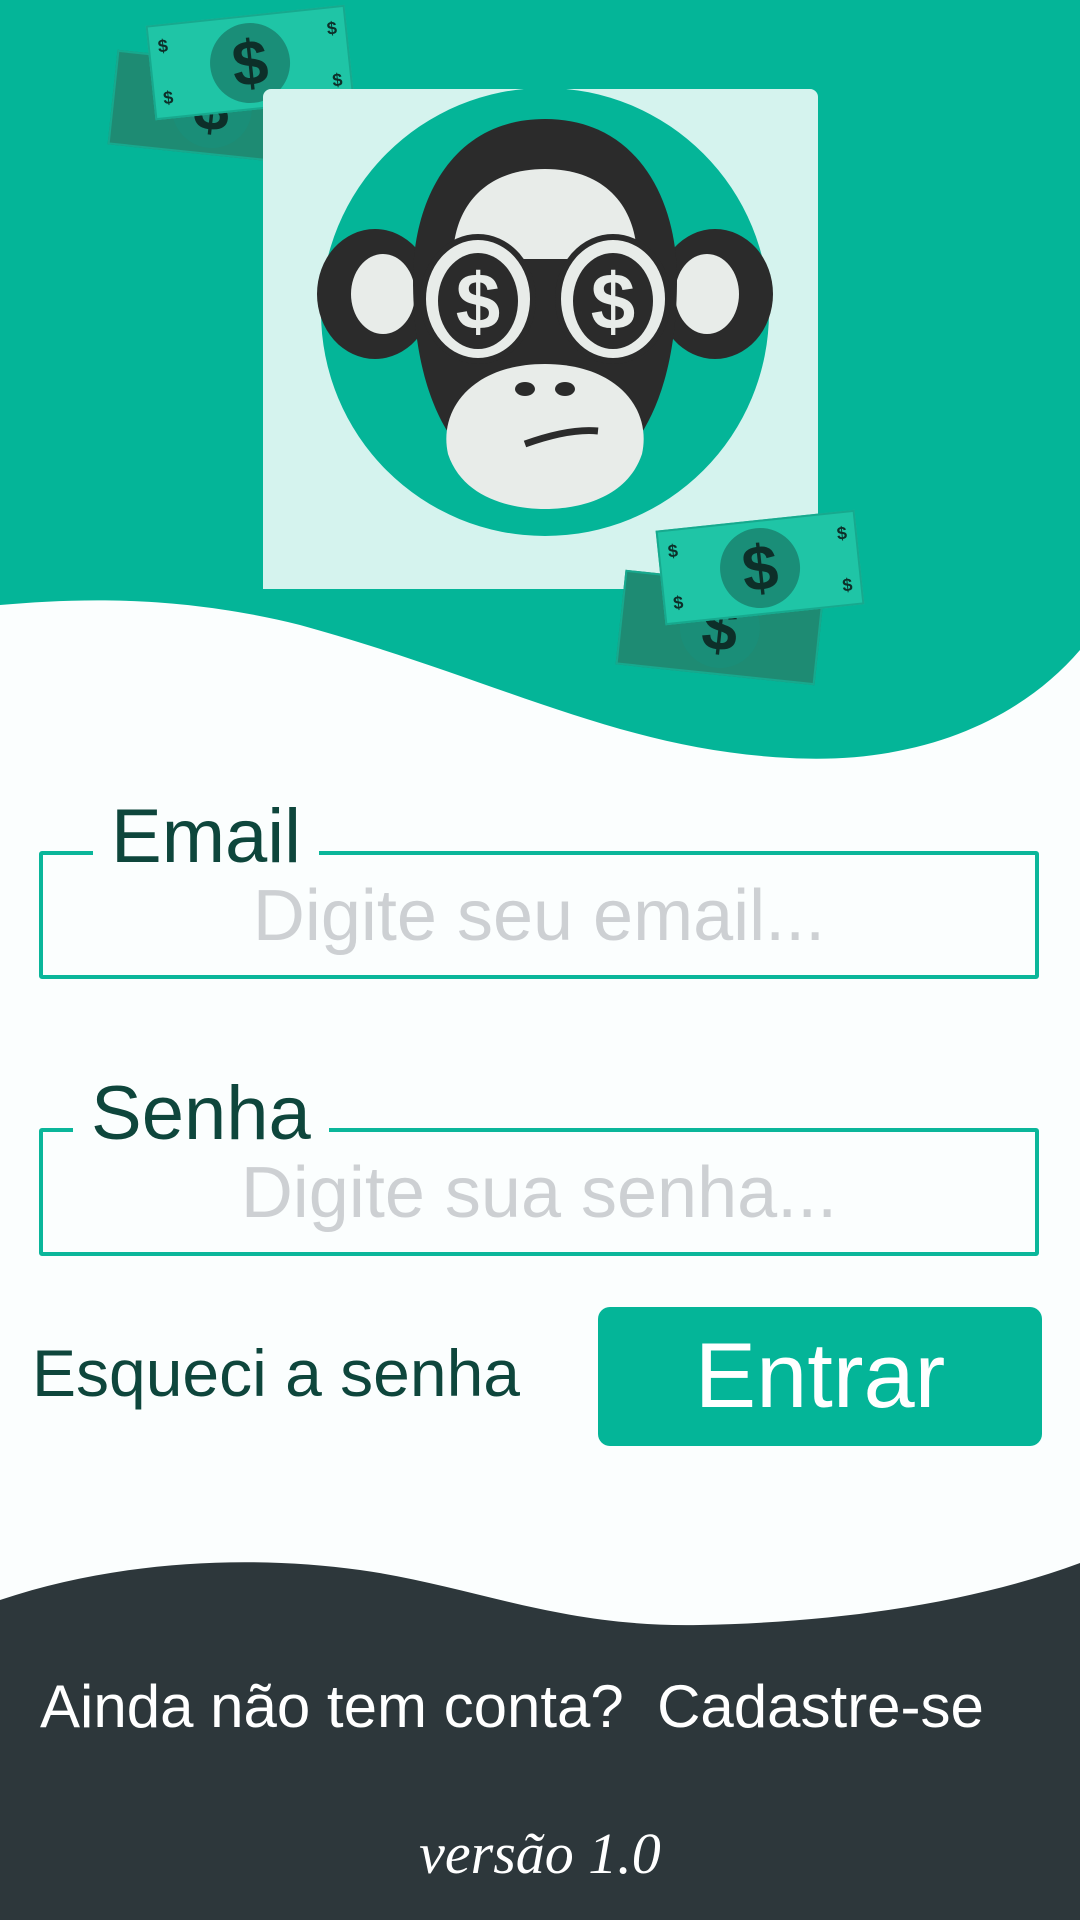 The width and height of the screenshot is (1080, 1920). I want to click on logo-card: $ $, so click(540, 338).